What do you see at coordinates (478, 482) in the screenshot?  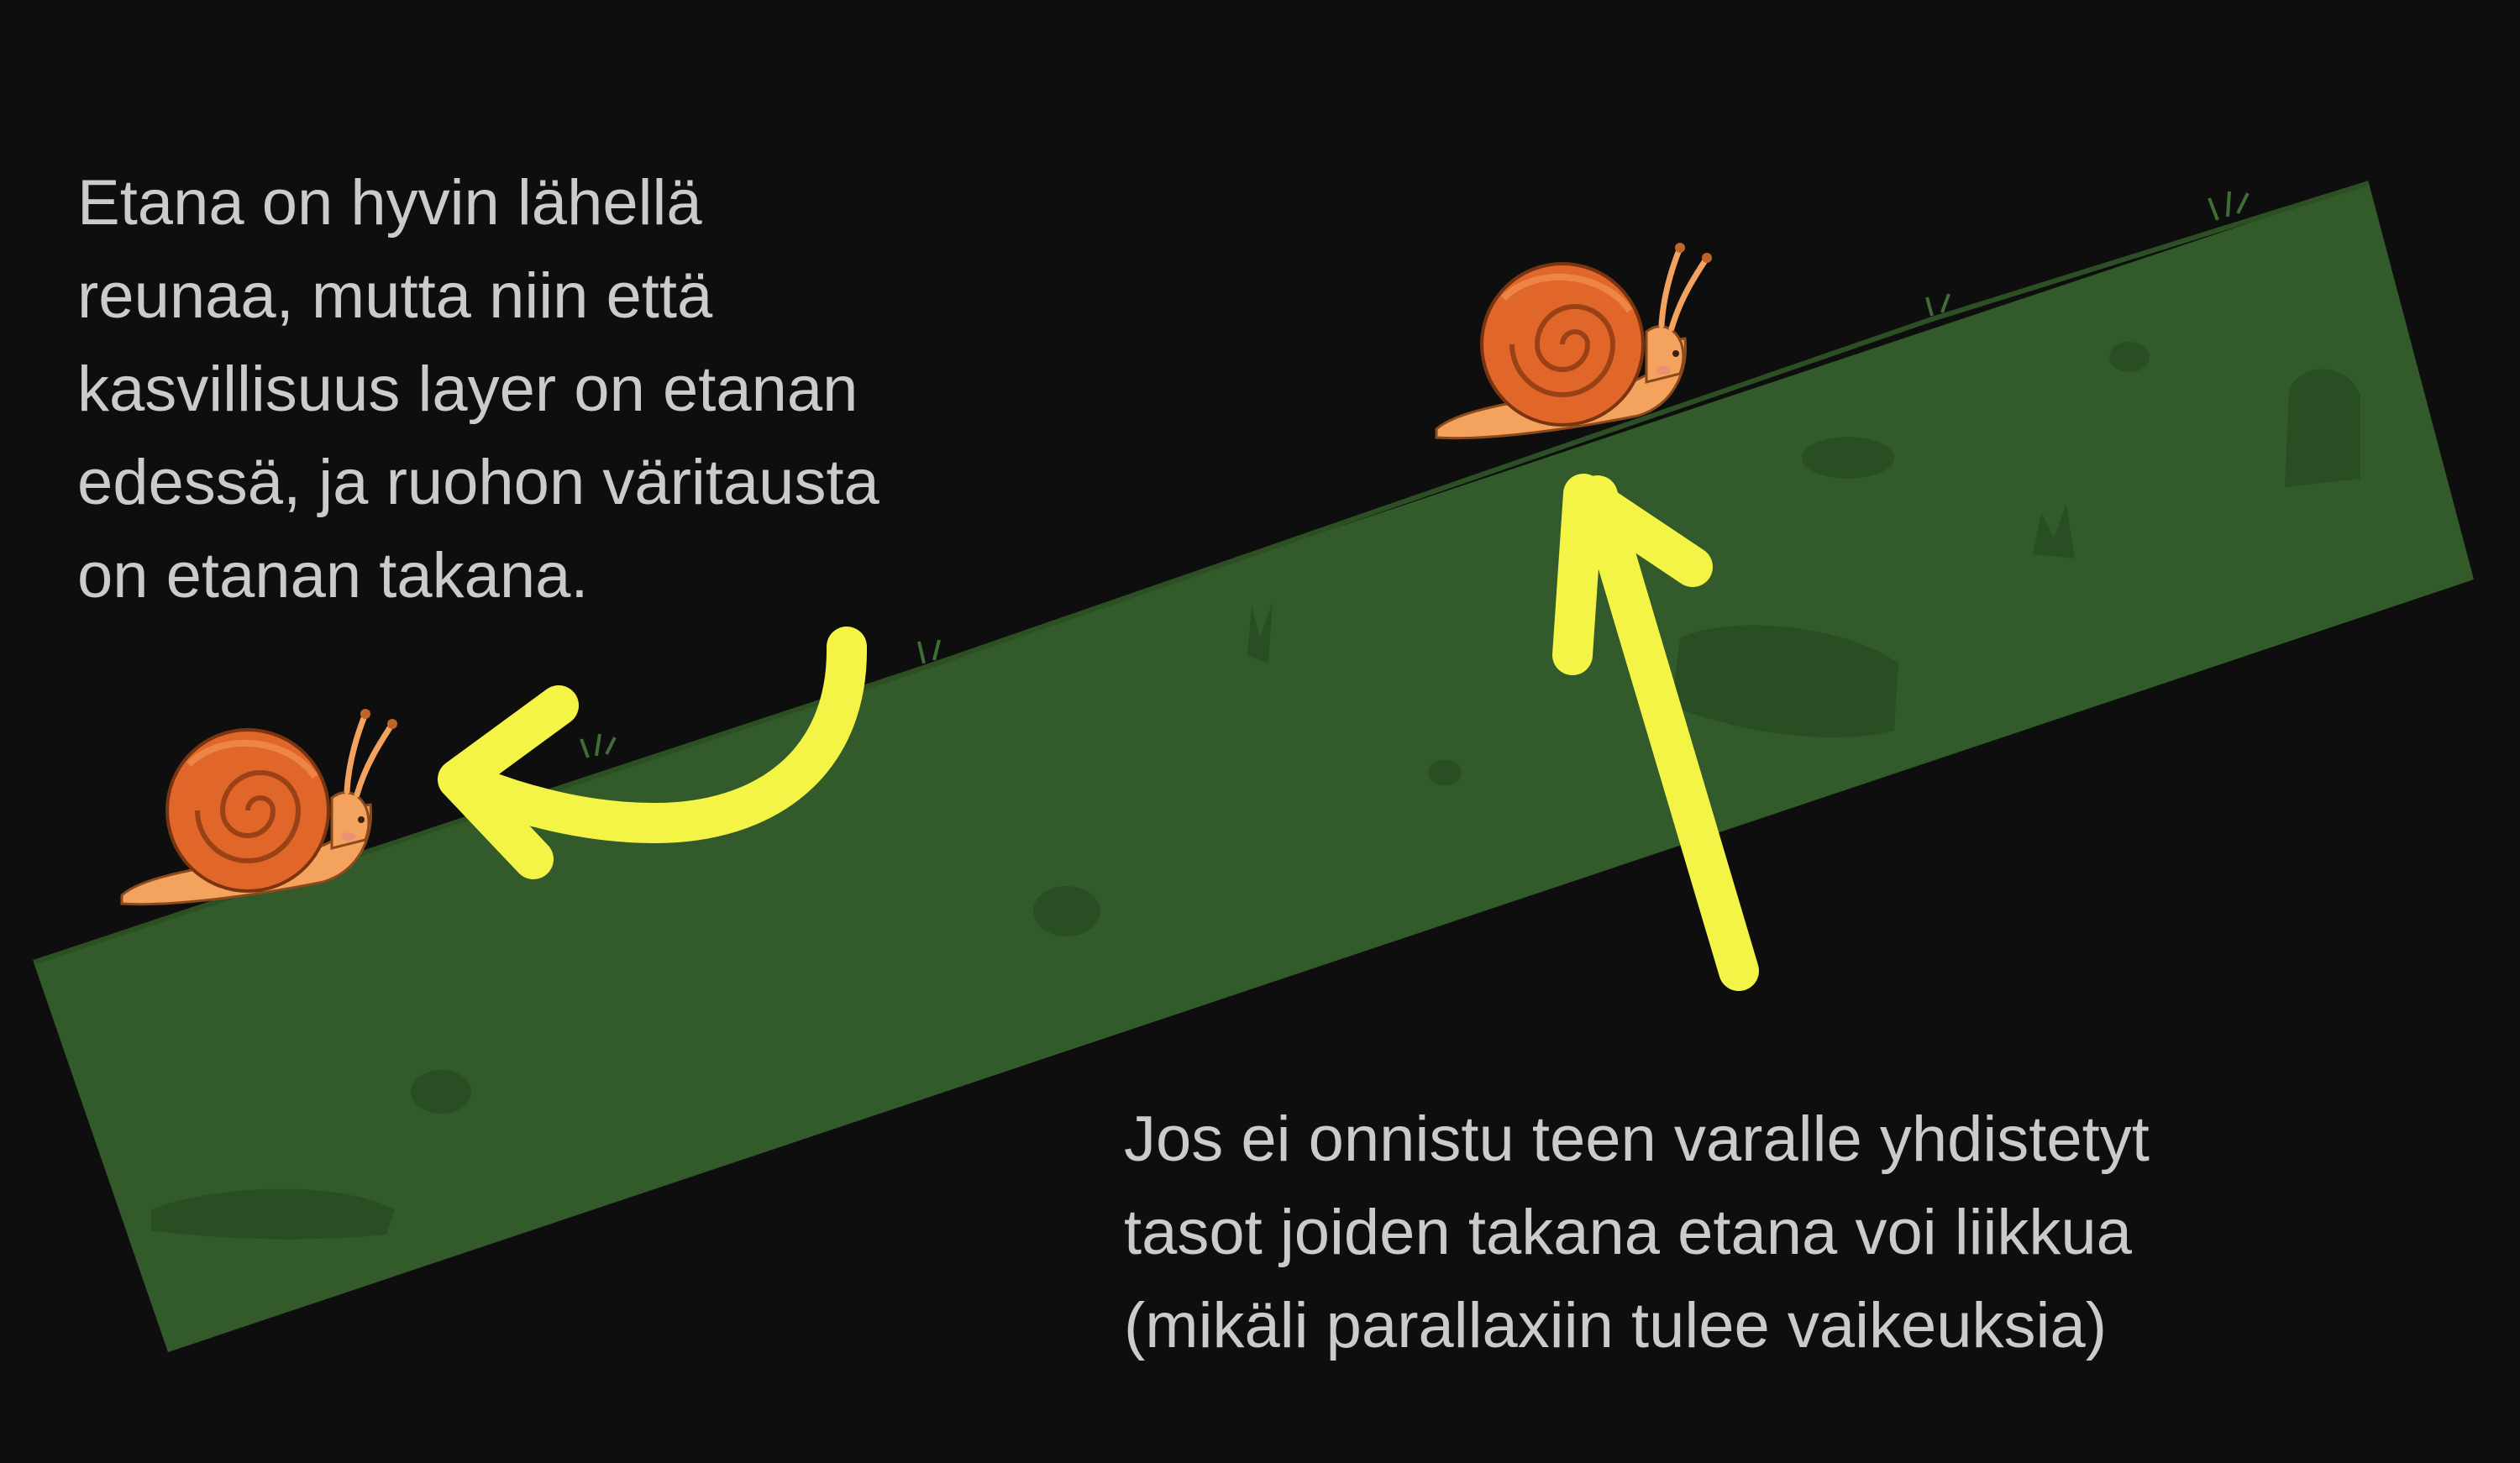 I see `annotation-line: edessä, ja ruohon väritausta` at bounding box center [478, 482].